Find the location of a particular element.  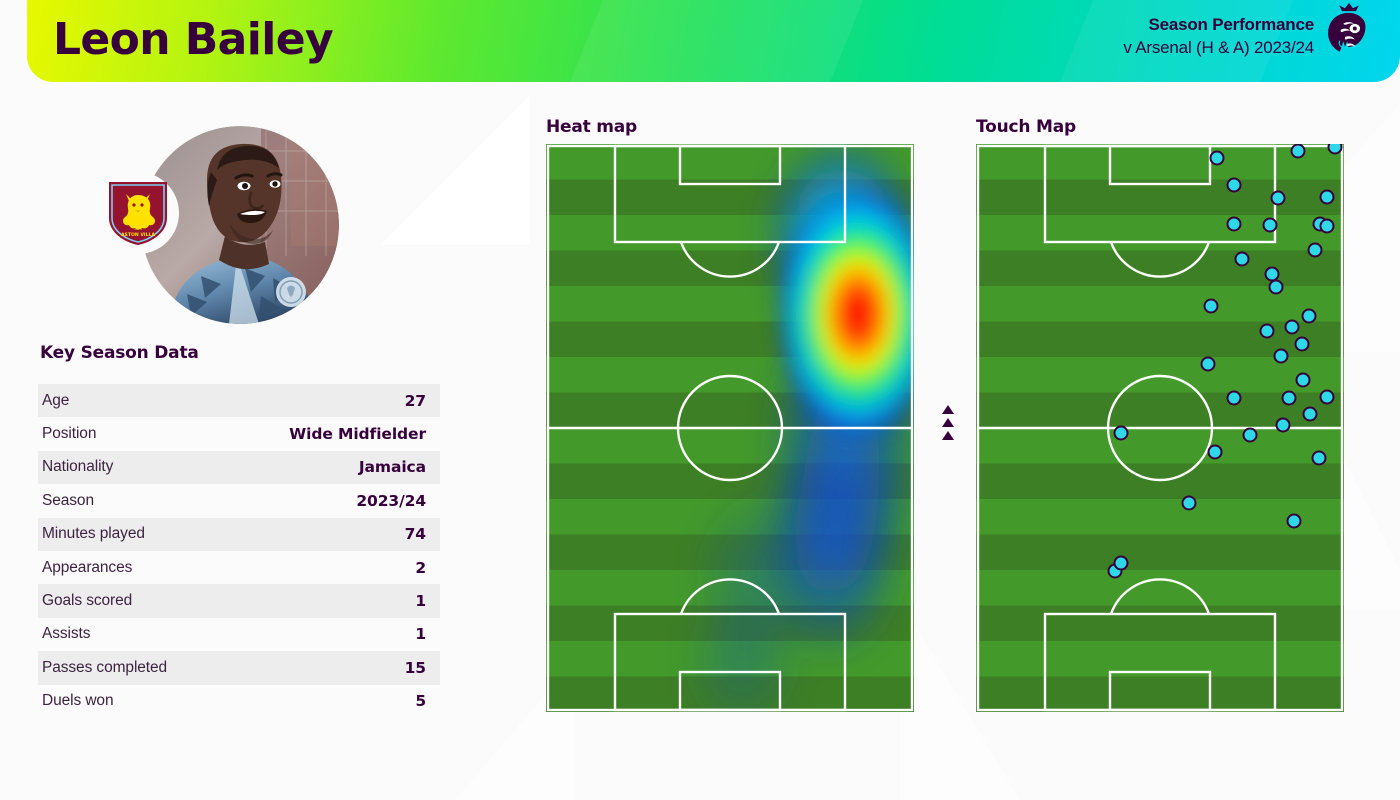

stat-label: Position is located at coordinates (69, 434).